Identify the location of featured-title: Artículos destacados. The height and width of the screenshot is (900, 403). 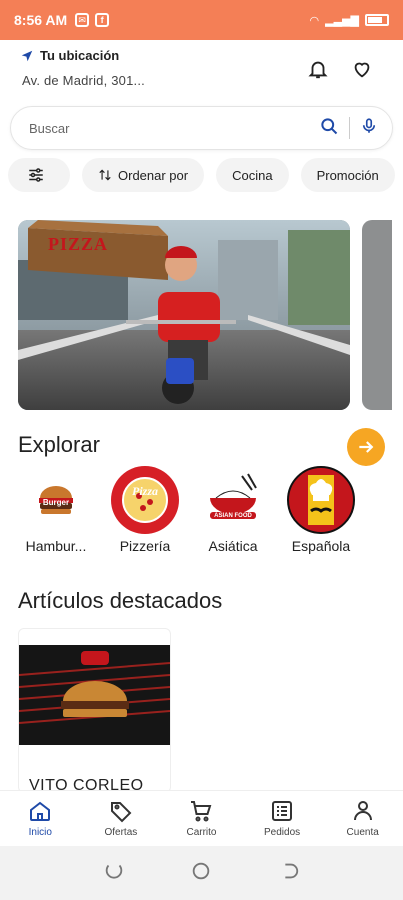
(120, 600).